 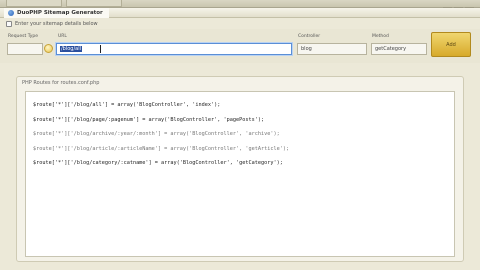 I want to click on hint-row: Enter your sitemap details below, so click(x=52, y=24).